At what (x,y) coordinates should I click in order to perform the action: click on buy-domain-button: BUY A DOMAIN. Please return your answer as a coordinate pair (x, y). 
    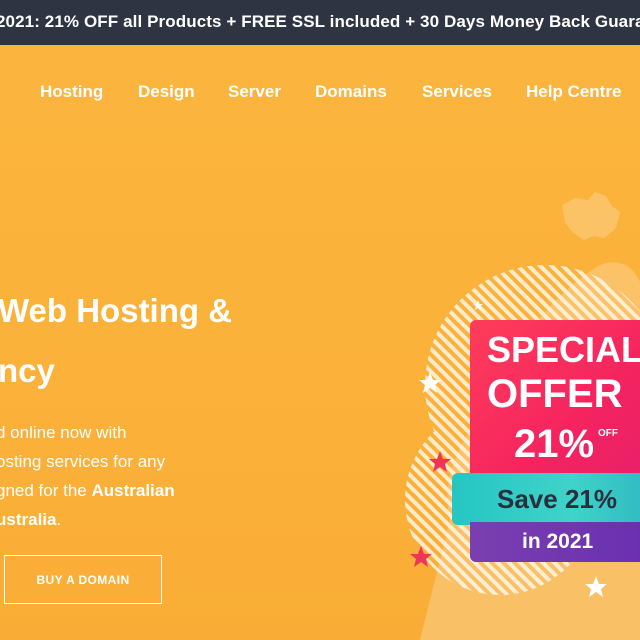
    Looking at the image, I should click on (83, 579).